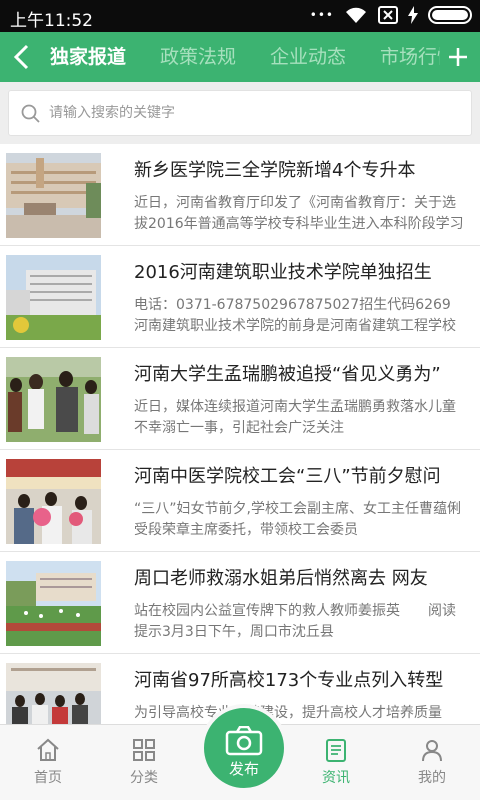 This screenshot has width=480, height=800. Describe the element at coordinates (321, 15) in the screenshot. I see `signal-dots-icon: •••` at that location.